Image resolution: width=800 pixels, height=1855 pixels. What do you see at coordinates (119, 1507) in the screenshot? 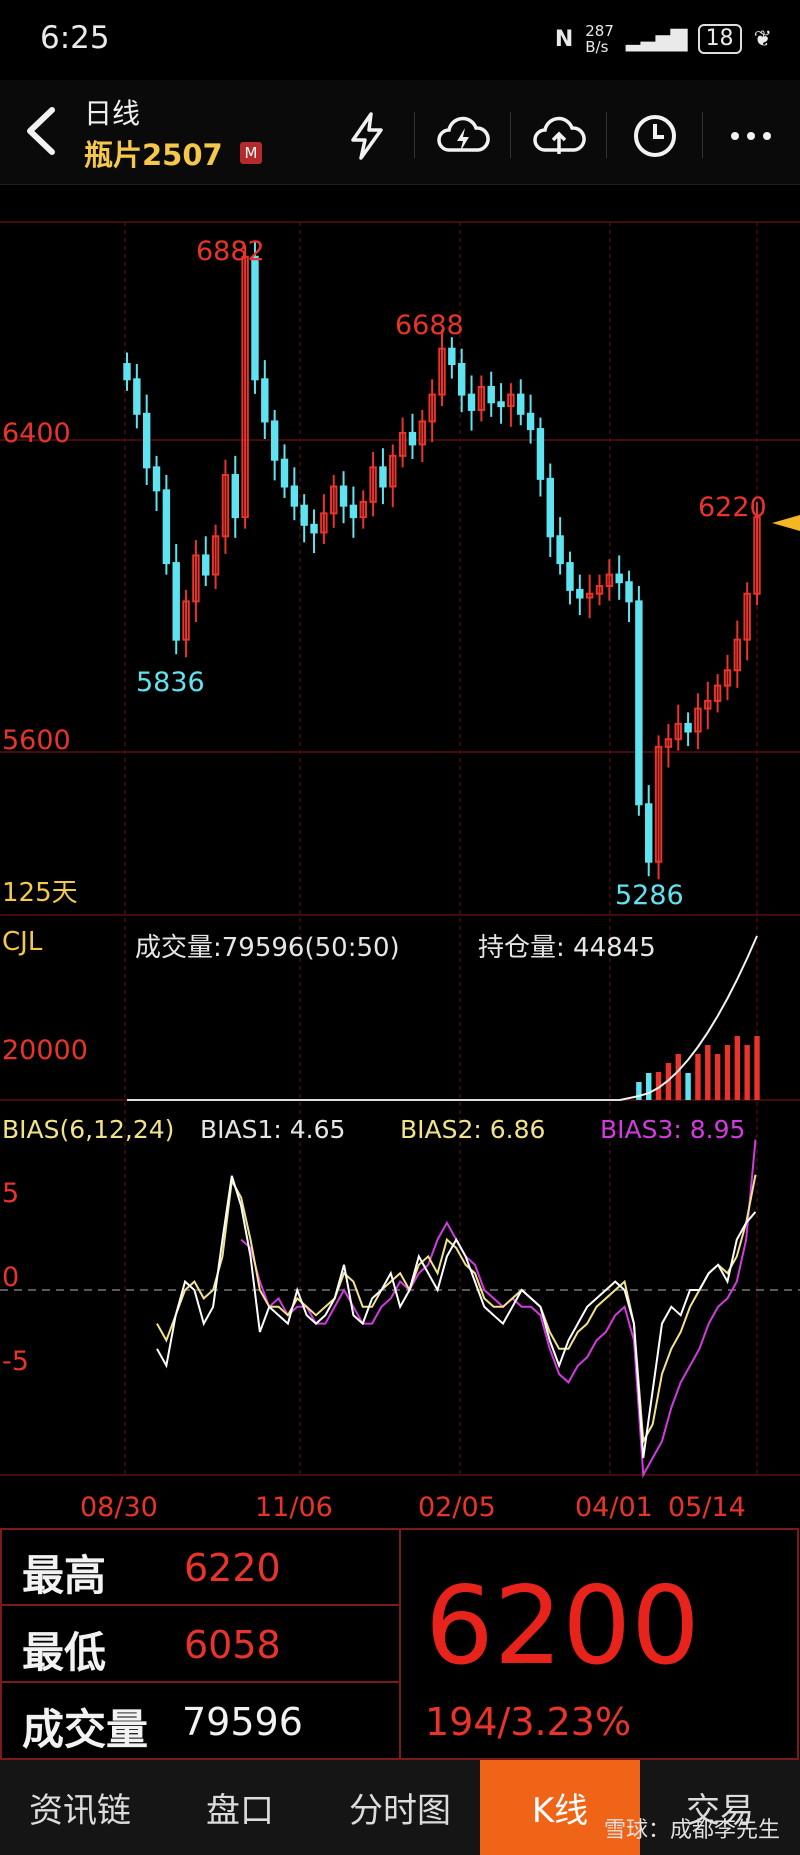
I see `x-tick: 08/30` at bounding box center [119, 1507].